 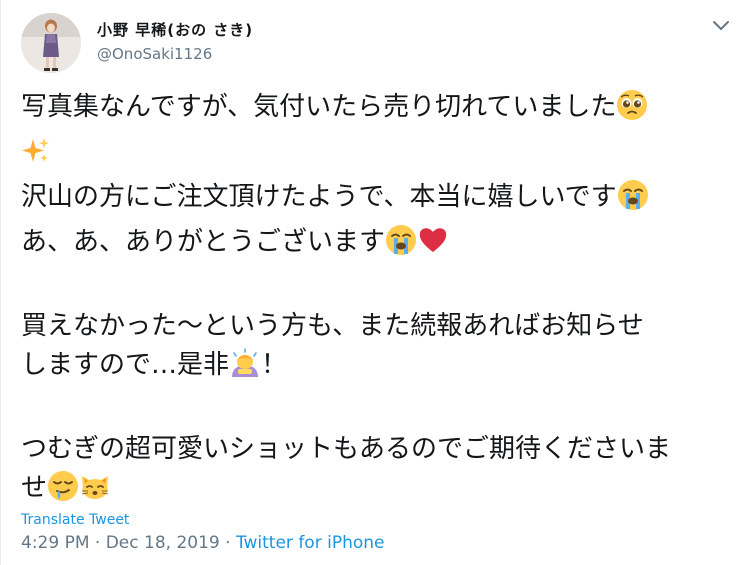 What do you see at coordinates (433, 246) in the screenshot?
I see `red-heart-emoji` at bounding box center [433, 246].